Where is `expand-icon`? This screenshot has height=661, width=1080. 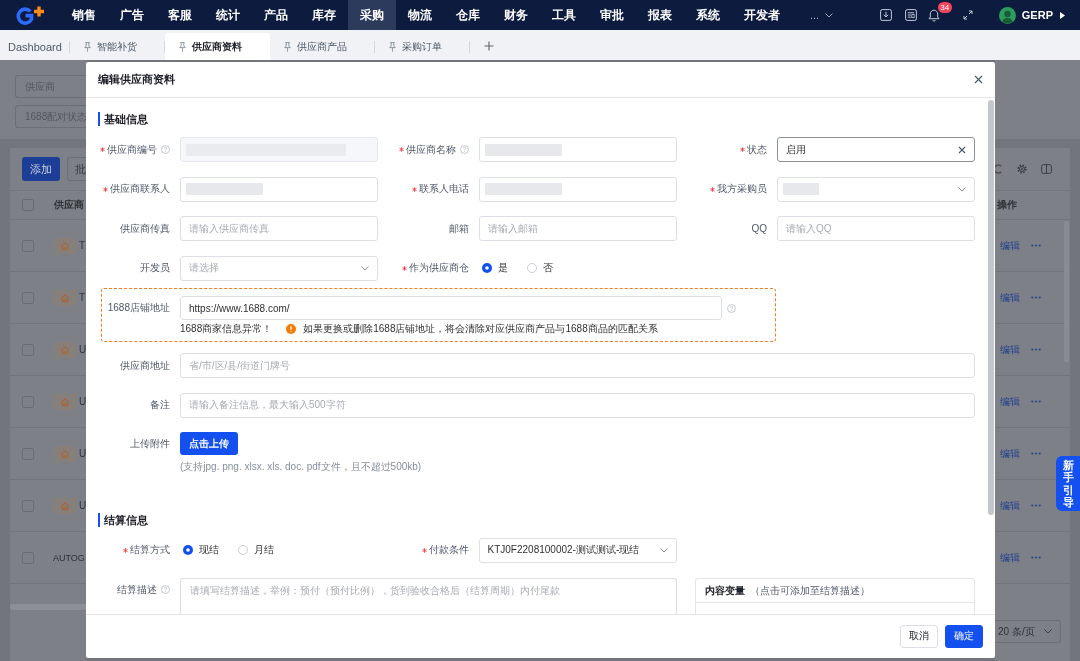 expand-icon is located at coordinates (967, 15).